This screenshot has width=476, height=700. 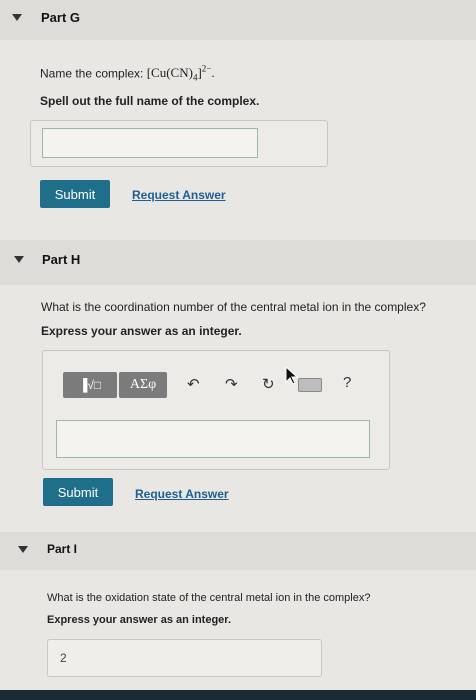 What do you see at coordinates (150, 143) in the screenshot?
I see `part-g-answer-field` at bounding box center [150, 143].